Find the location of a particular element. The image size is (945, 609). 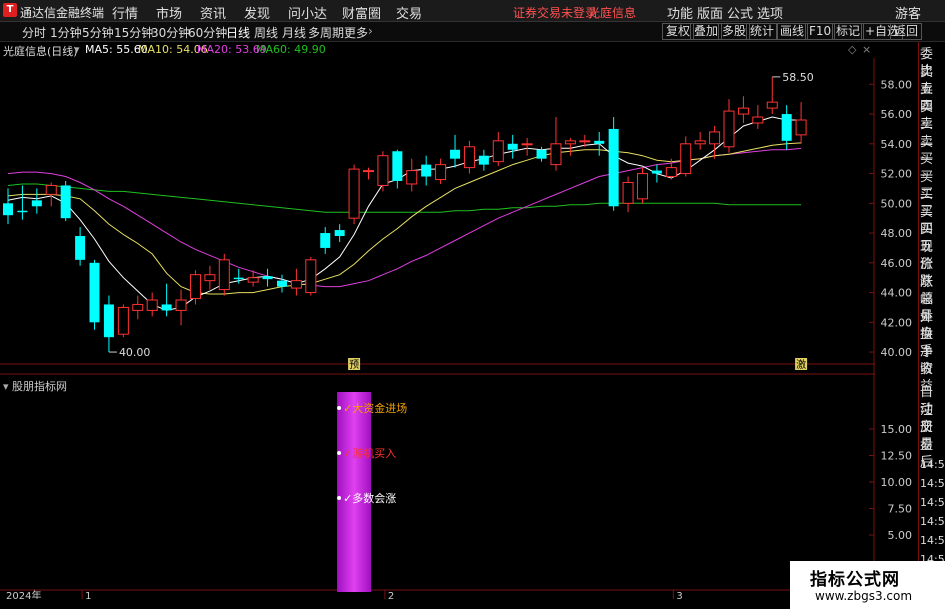

period-tab-weekly: 周线 is located at coordinates (266, 32).